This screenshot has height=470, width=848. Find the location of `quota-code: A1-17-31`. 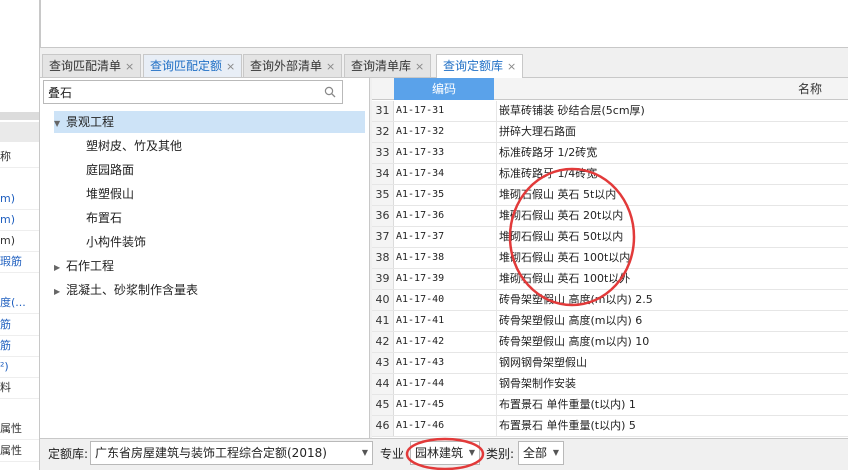

quota-code: A1-17-31 is located at coordinates (420, 110).